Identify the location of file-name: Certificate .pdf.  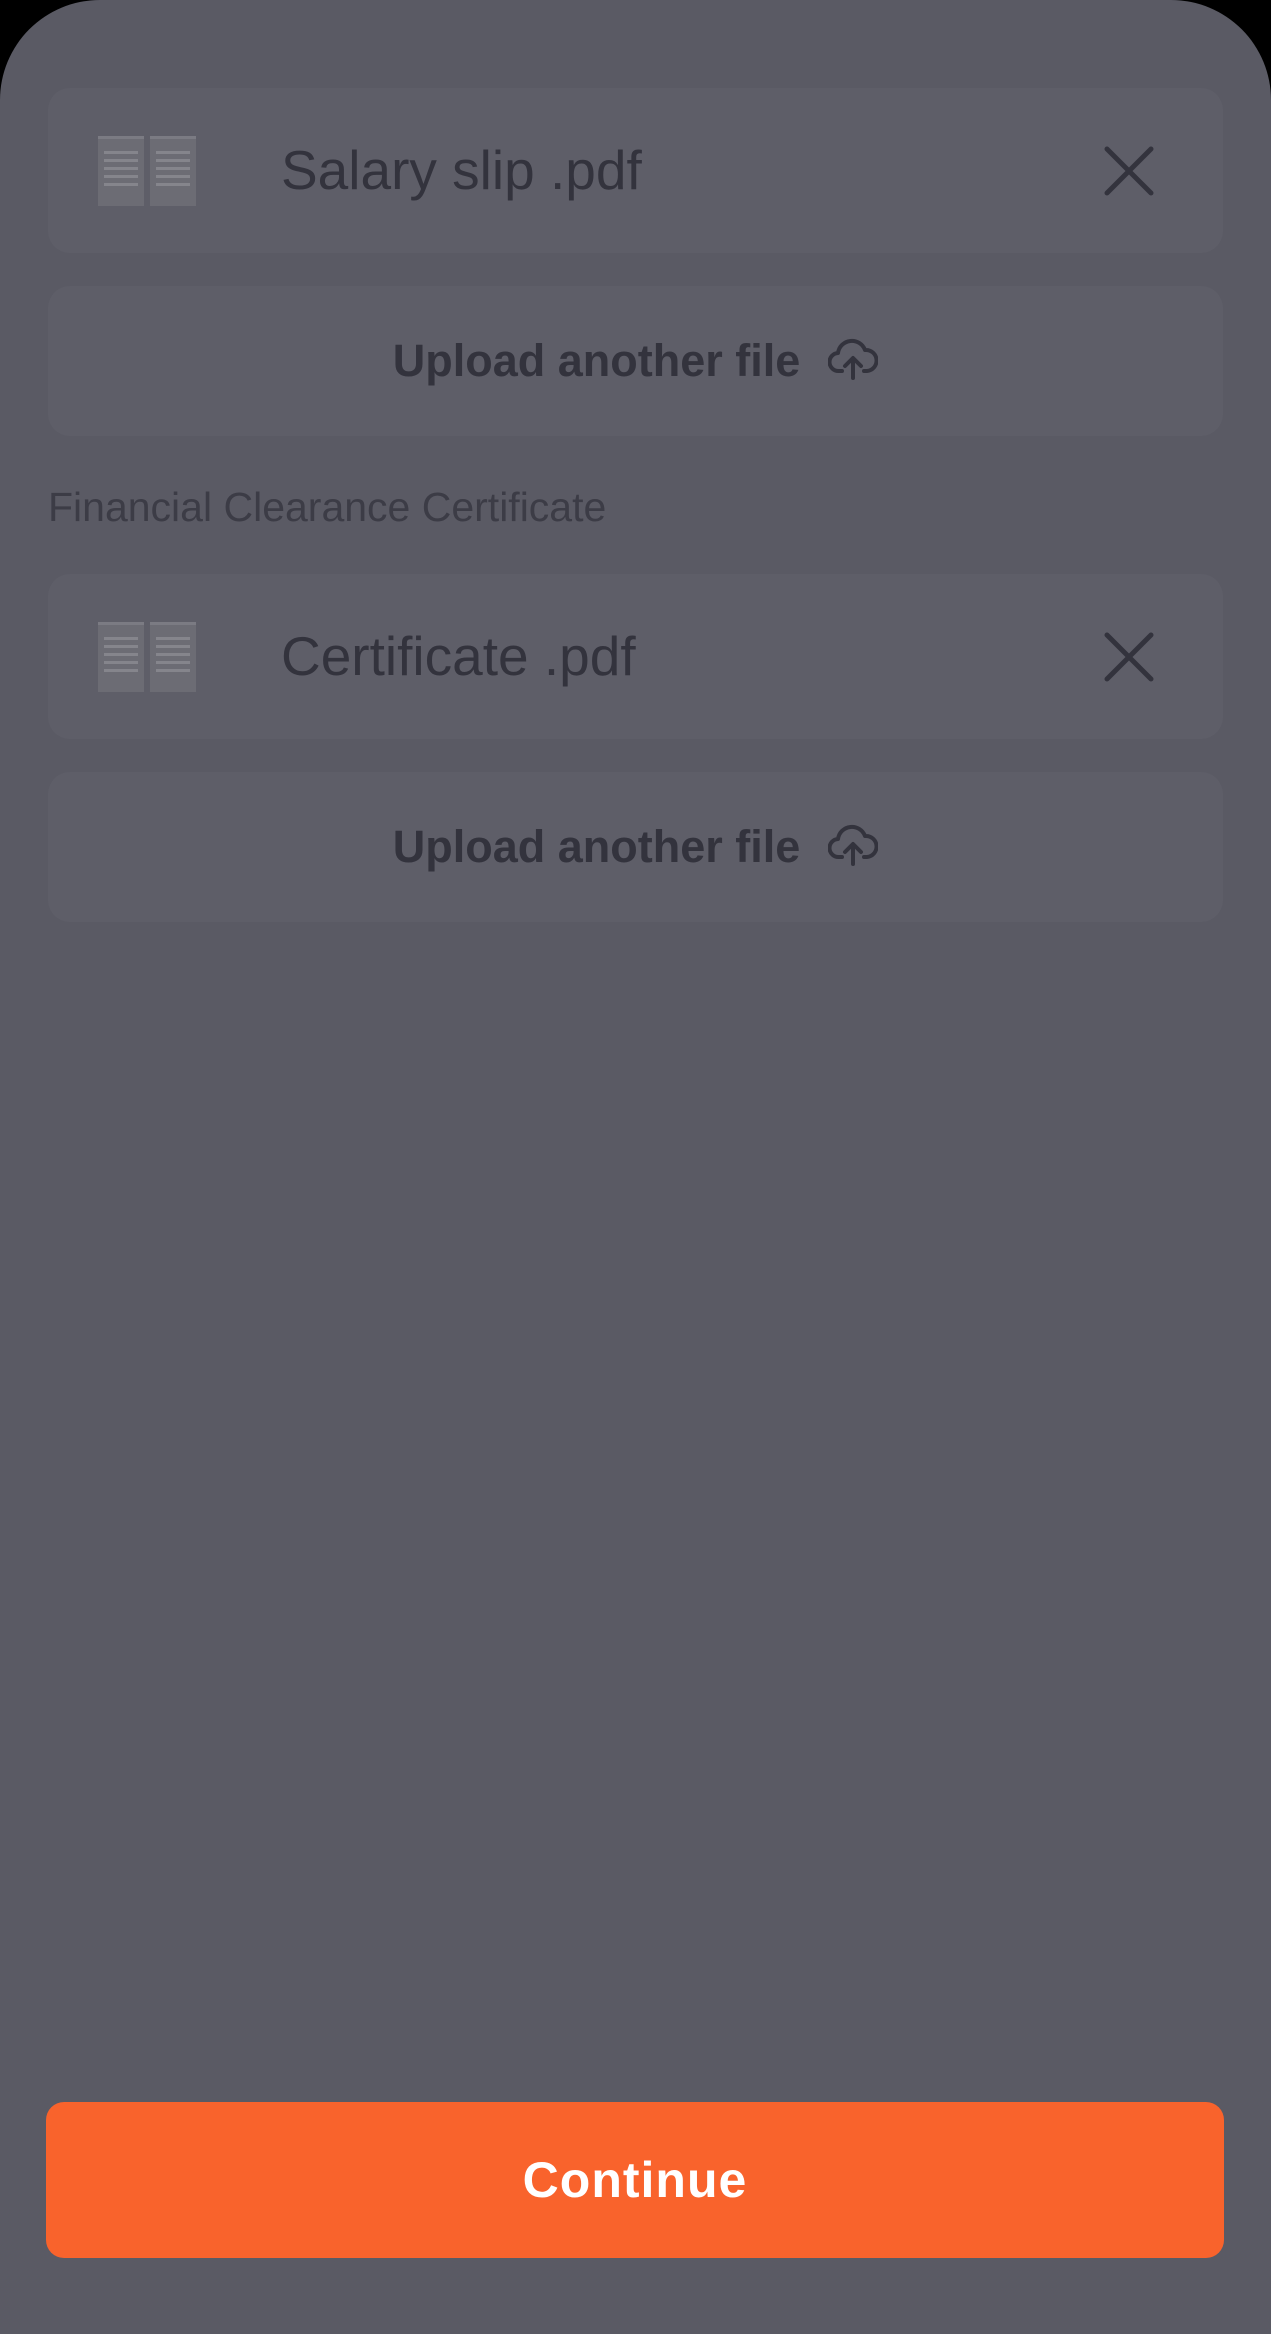
(458, 656).